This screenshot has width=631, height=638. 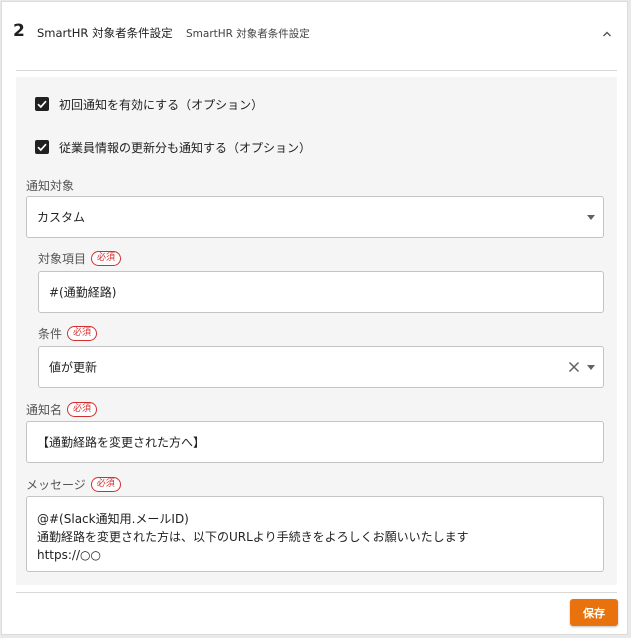 I want to click on condition-label: 条件 必須, so click(x=68, y=333).